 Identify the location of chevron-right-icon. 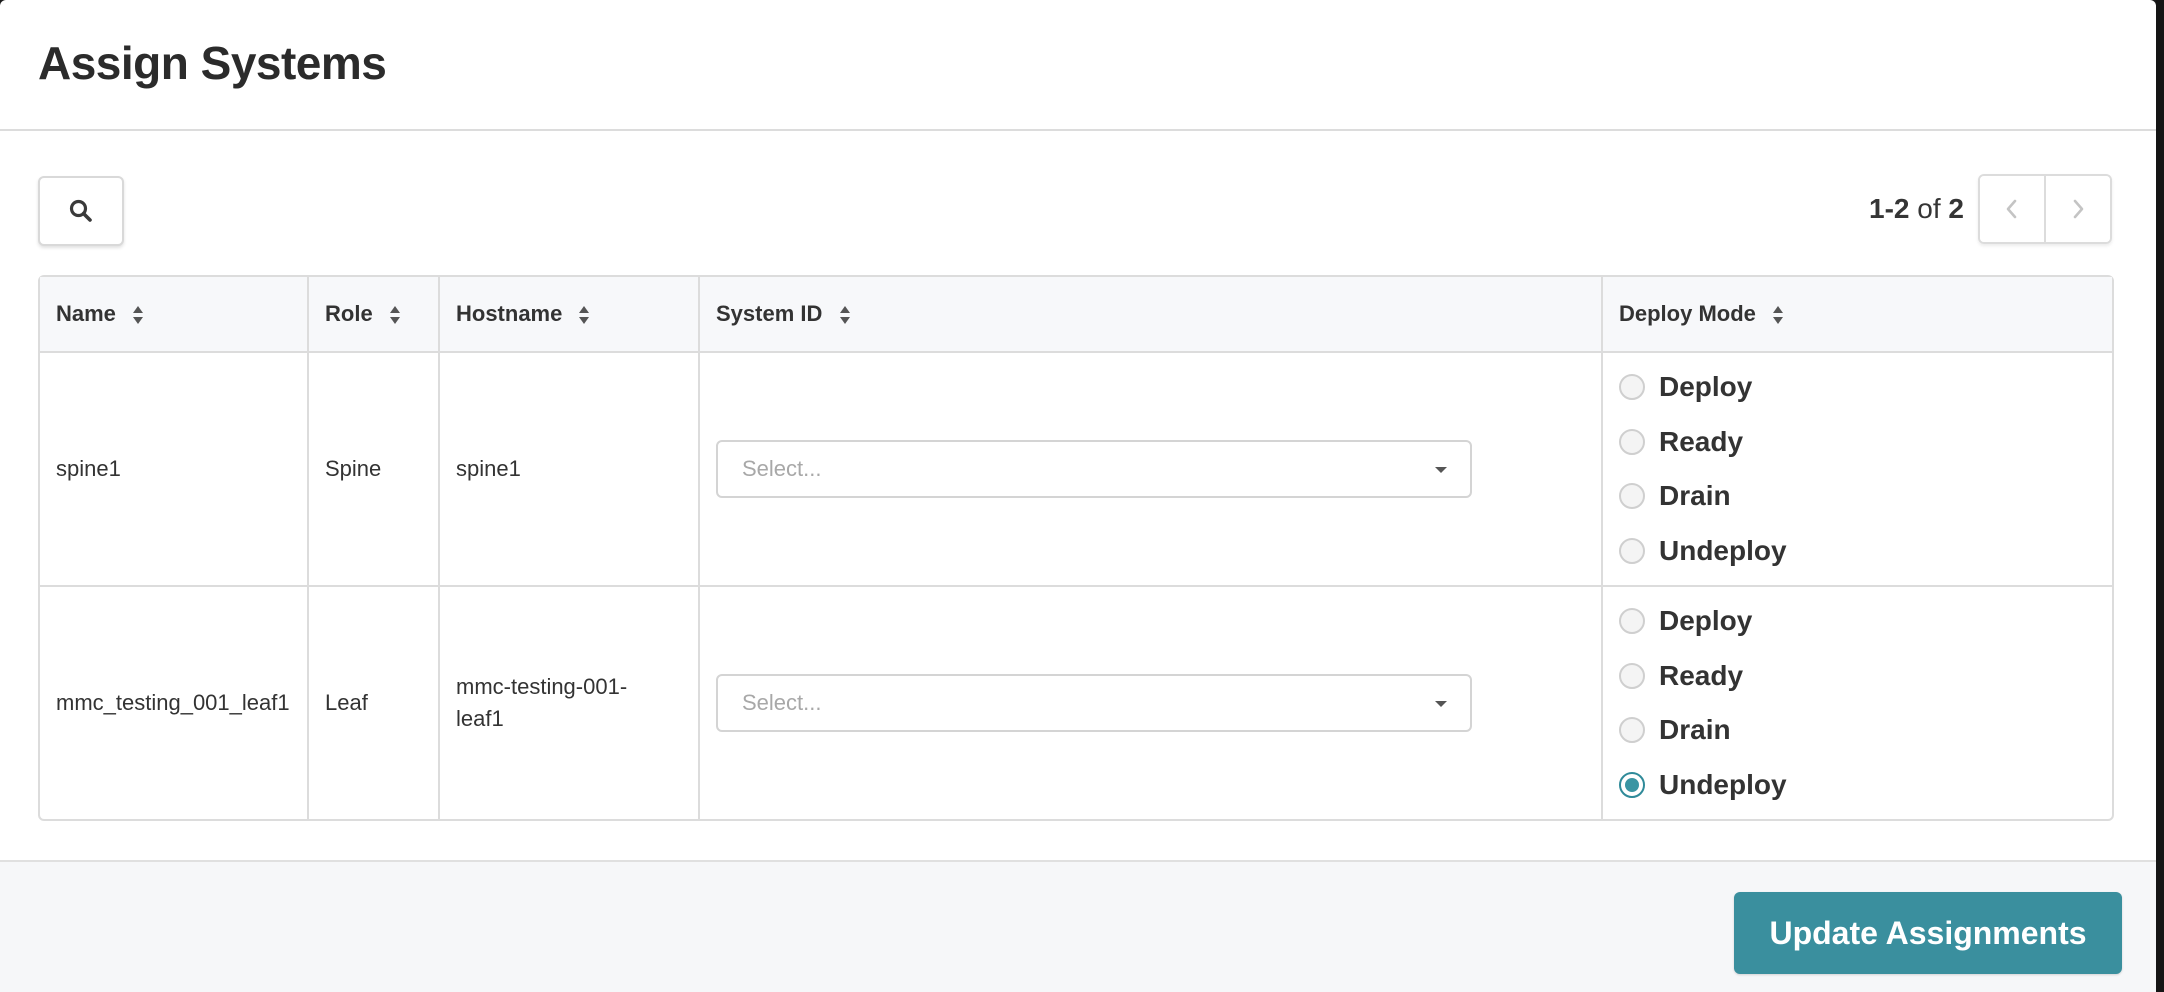
(2078, 209).